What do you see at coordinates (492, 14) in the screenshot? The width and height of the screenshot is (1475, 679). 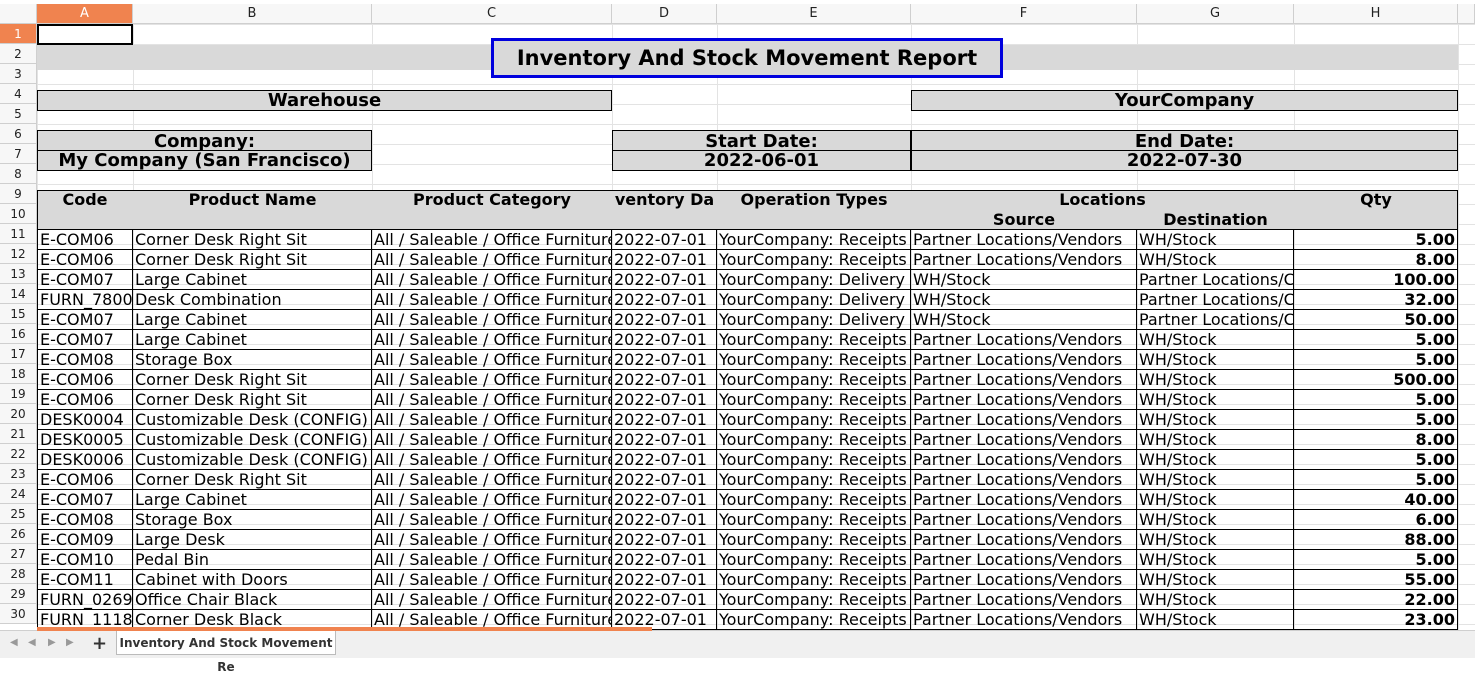 I see `column-header-c: C` at bounding box center [492, 14].